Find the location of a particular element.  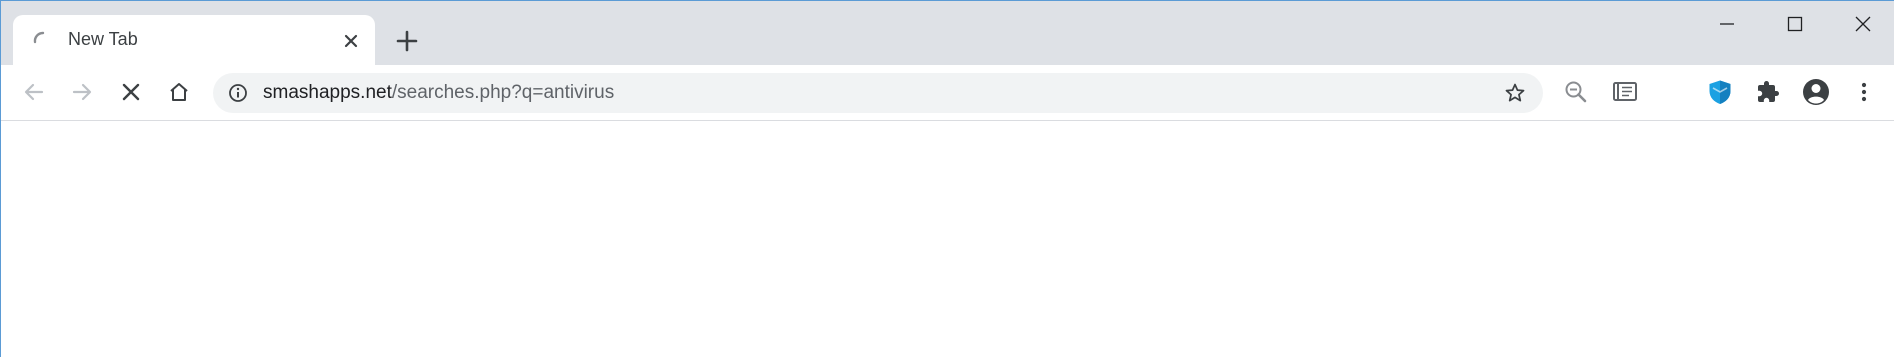

minimize-icon is located at coordinates (1727, 24).